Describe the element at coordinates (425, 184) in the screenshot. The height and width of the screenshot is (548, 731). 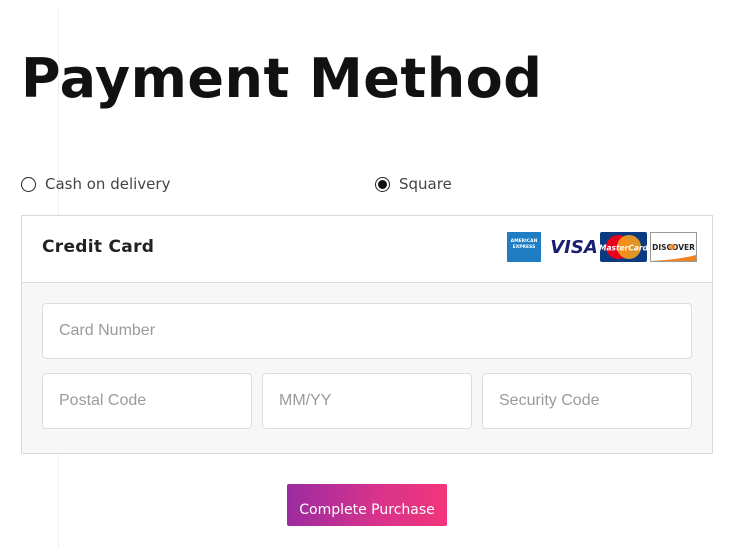
I see `radio-label-square: Square` at that location.